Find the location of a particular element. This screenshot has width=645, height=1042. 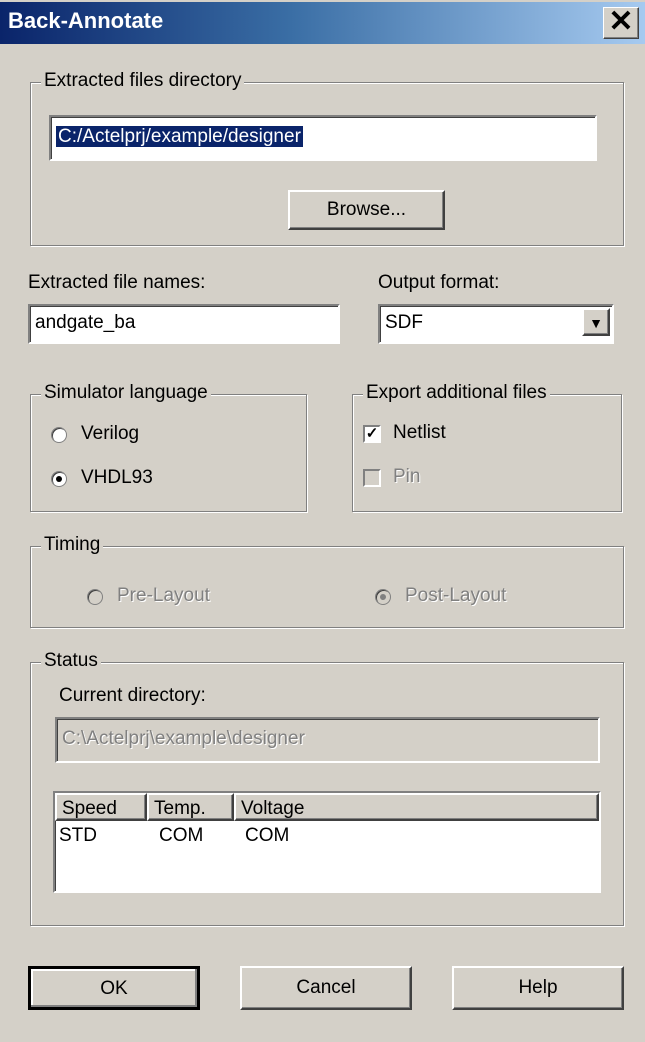

radio-verilog is located at coordinates (59, 435).